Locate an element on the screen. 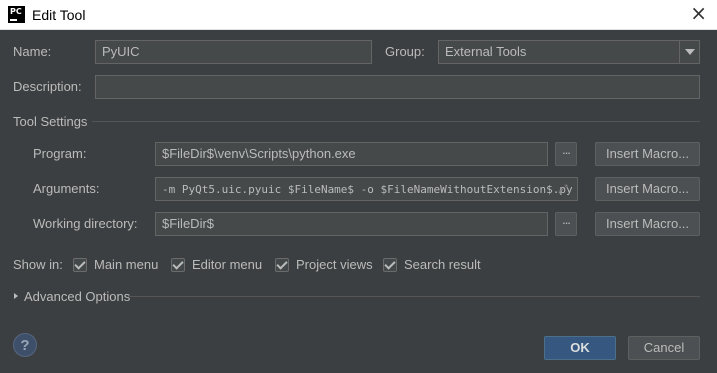 The height and width of the screenshot is (373, 717). expand-icon: ⤢ is located at coordinates (565, 189).